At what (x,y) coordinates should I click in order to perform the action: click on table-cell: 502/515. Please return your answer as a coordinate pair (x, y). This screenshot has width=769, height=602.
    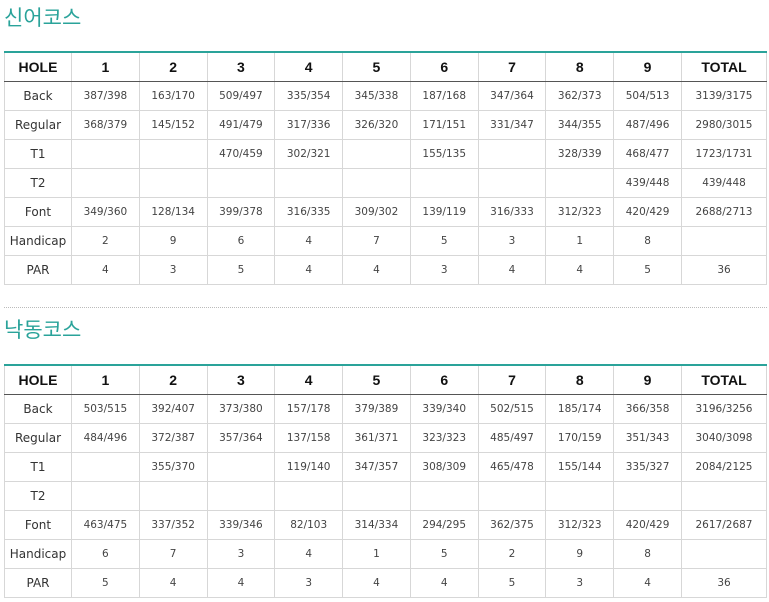
    Looking at the image, I should click on (512, 409).